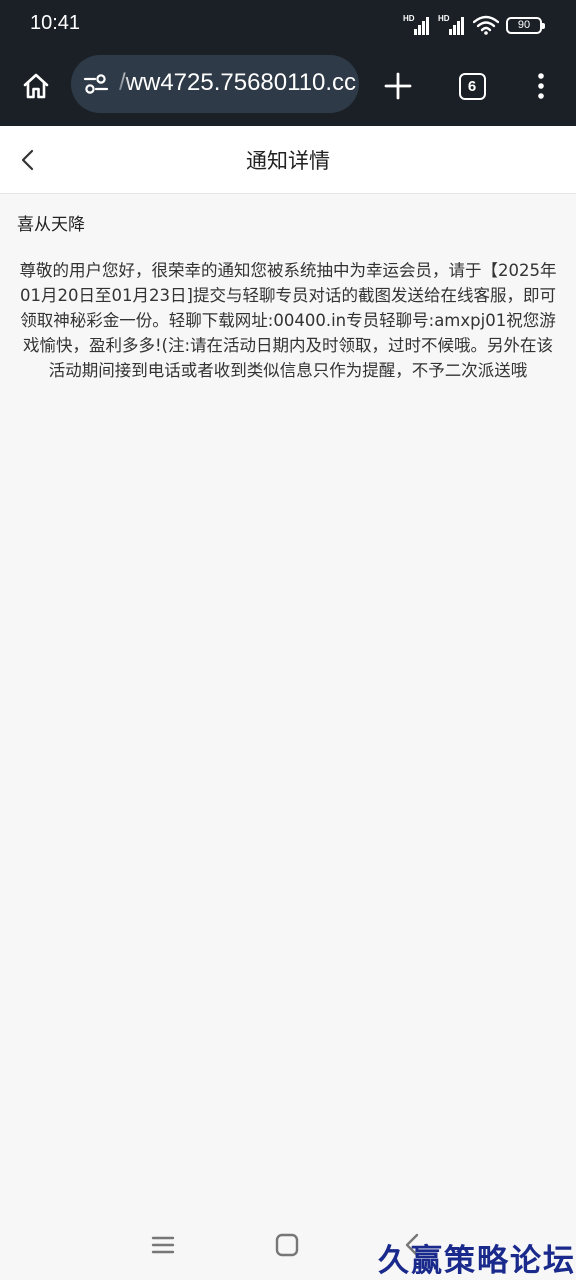 This screenshot has height=1280, width=576. I want to click on home-square-icon, so click(287, 1245).